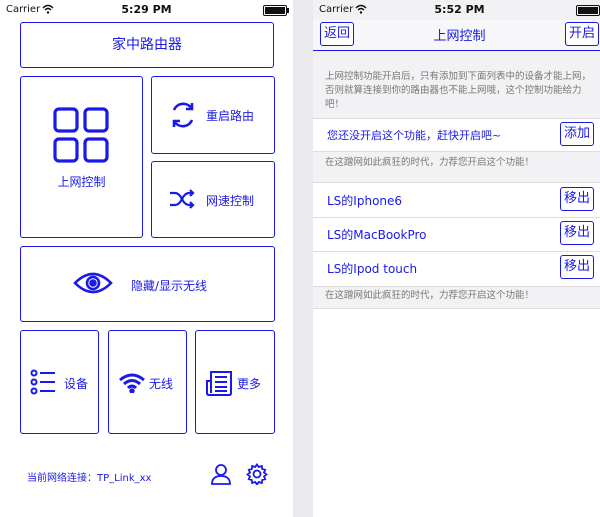 Image resolution: width=600 pixels, height=517 pixels. I want to click on eye-icon, so click(93, 283).